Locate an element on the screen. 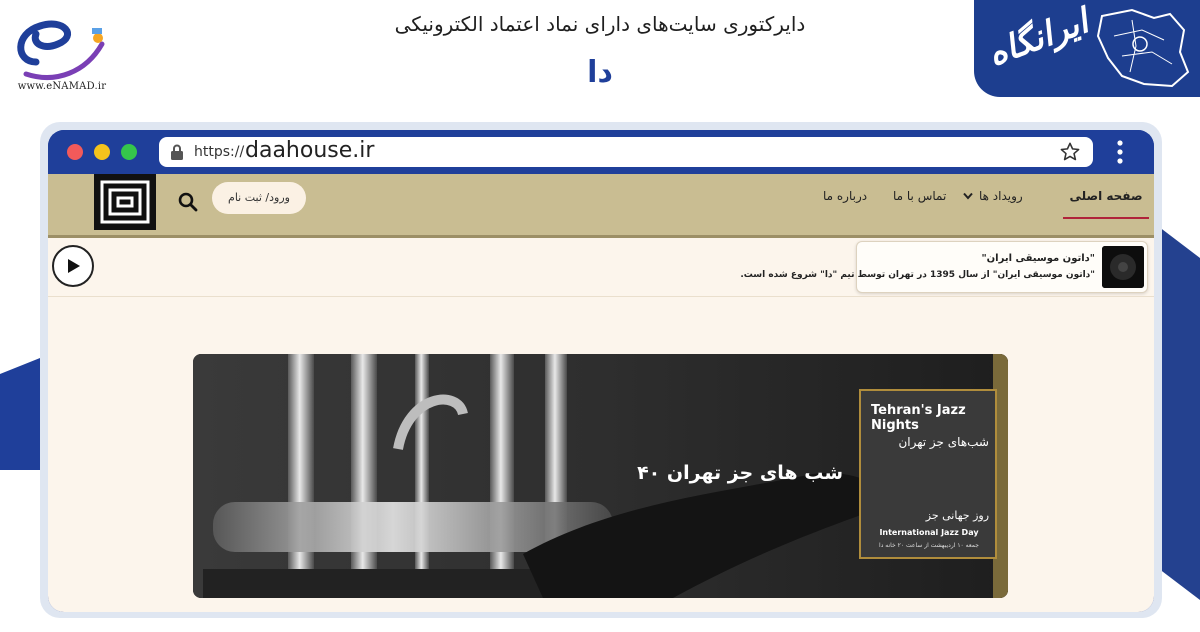 The width and height of the screenshot is (1200, 632). nav-item-contact: تماس با ما is located at coordinates (919, 196).